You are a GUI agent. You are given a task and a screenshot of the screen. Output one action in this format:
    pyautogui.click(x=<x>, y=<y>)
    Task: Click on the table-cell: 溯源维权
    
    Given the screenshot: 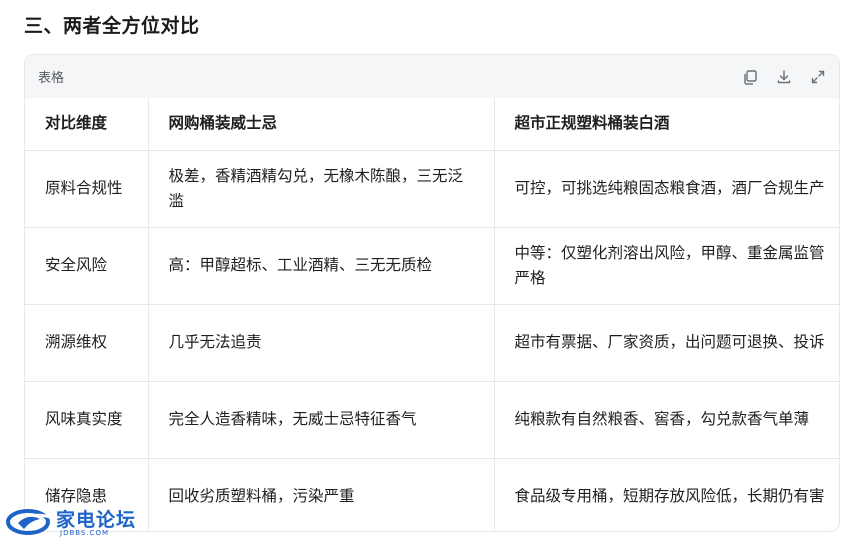 What is the action you would take?
    pyautogui.click(x=87, y=343)
    